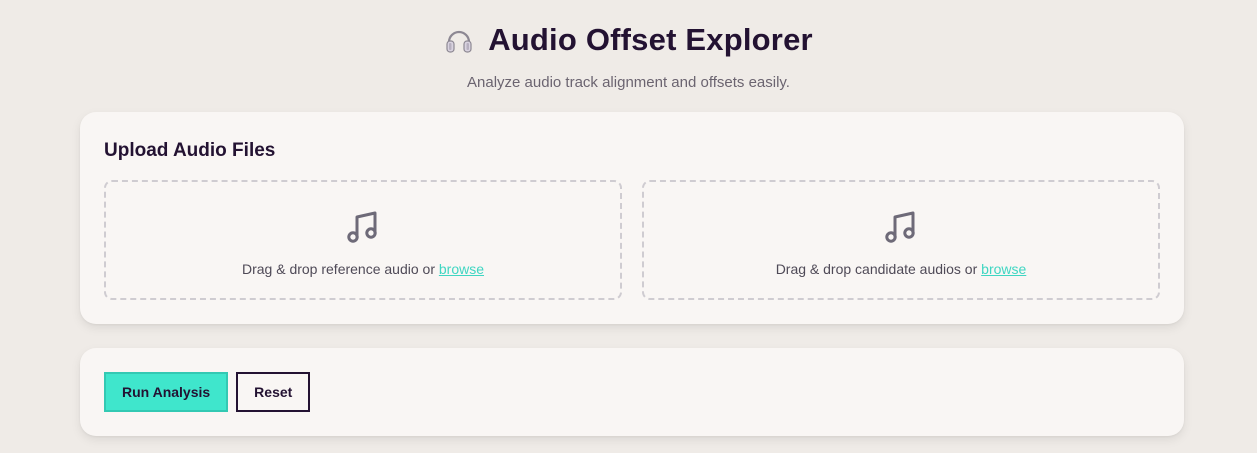  What do you see at coordinates (166, 392) in the screenshot?
I see `run-analysis-button: Run Analysis` at bounding box center [166, 392].